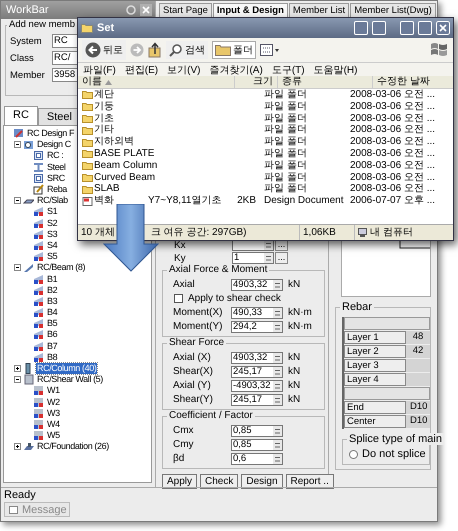 Image resolution: width=458 pixels, height=531 pixels. Describe the element at coordinates (288, 69) in the screenshot. I see `menu-item: 도구(T)` at that location.